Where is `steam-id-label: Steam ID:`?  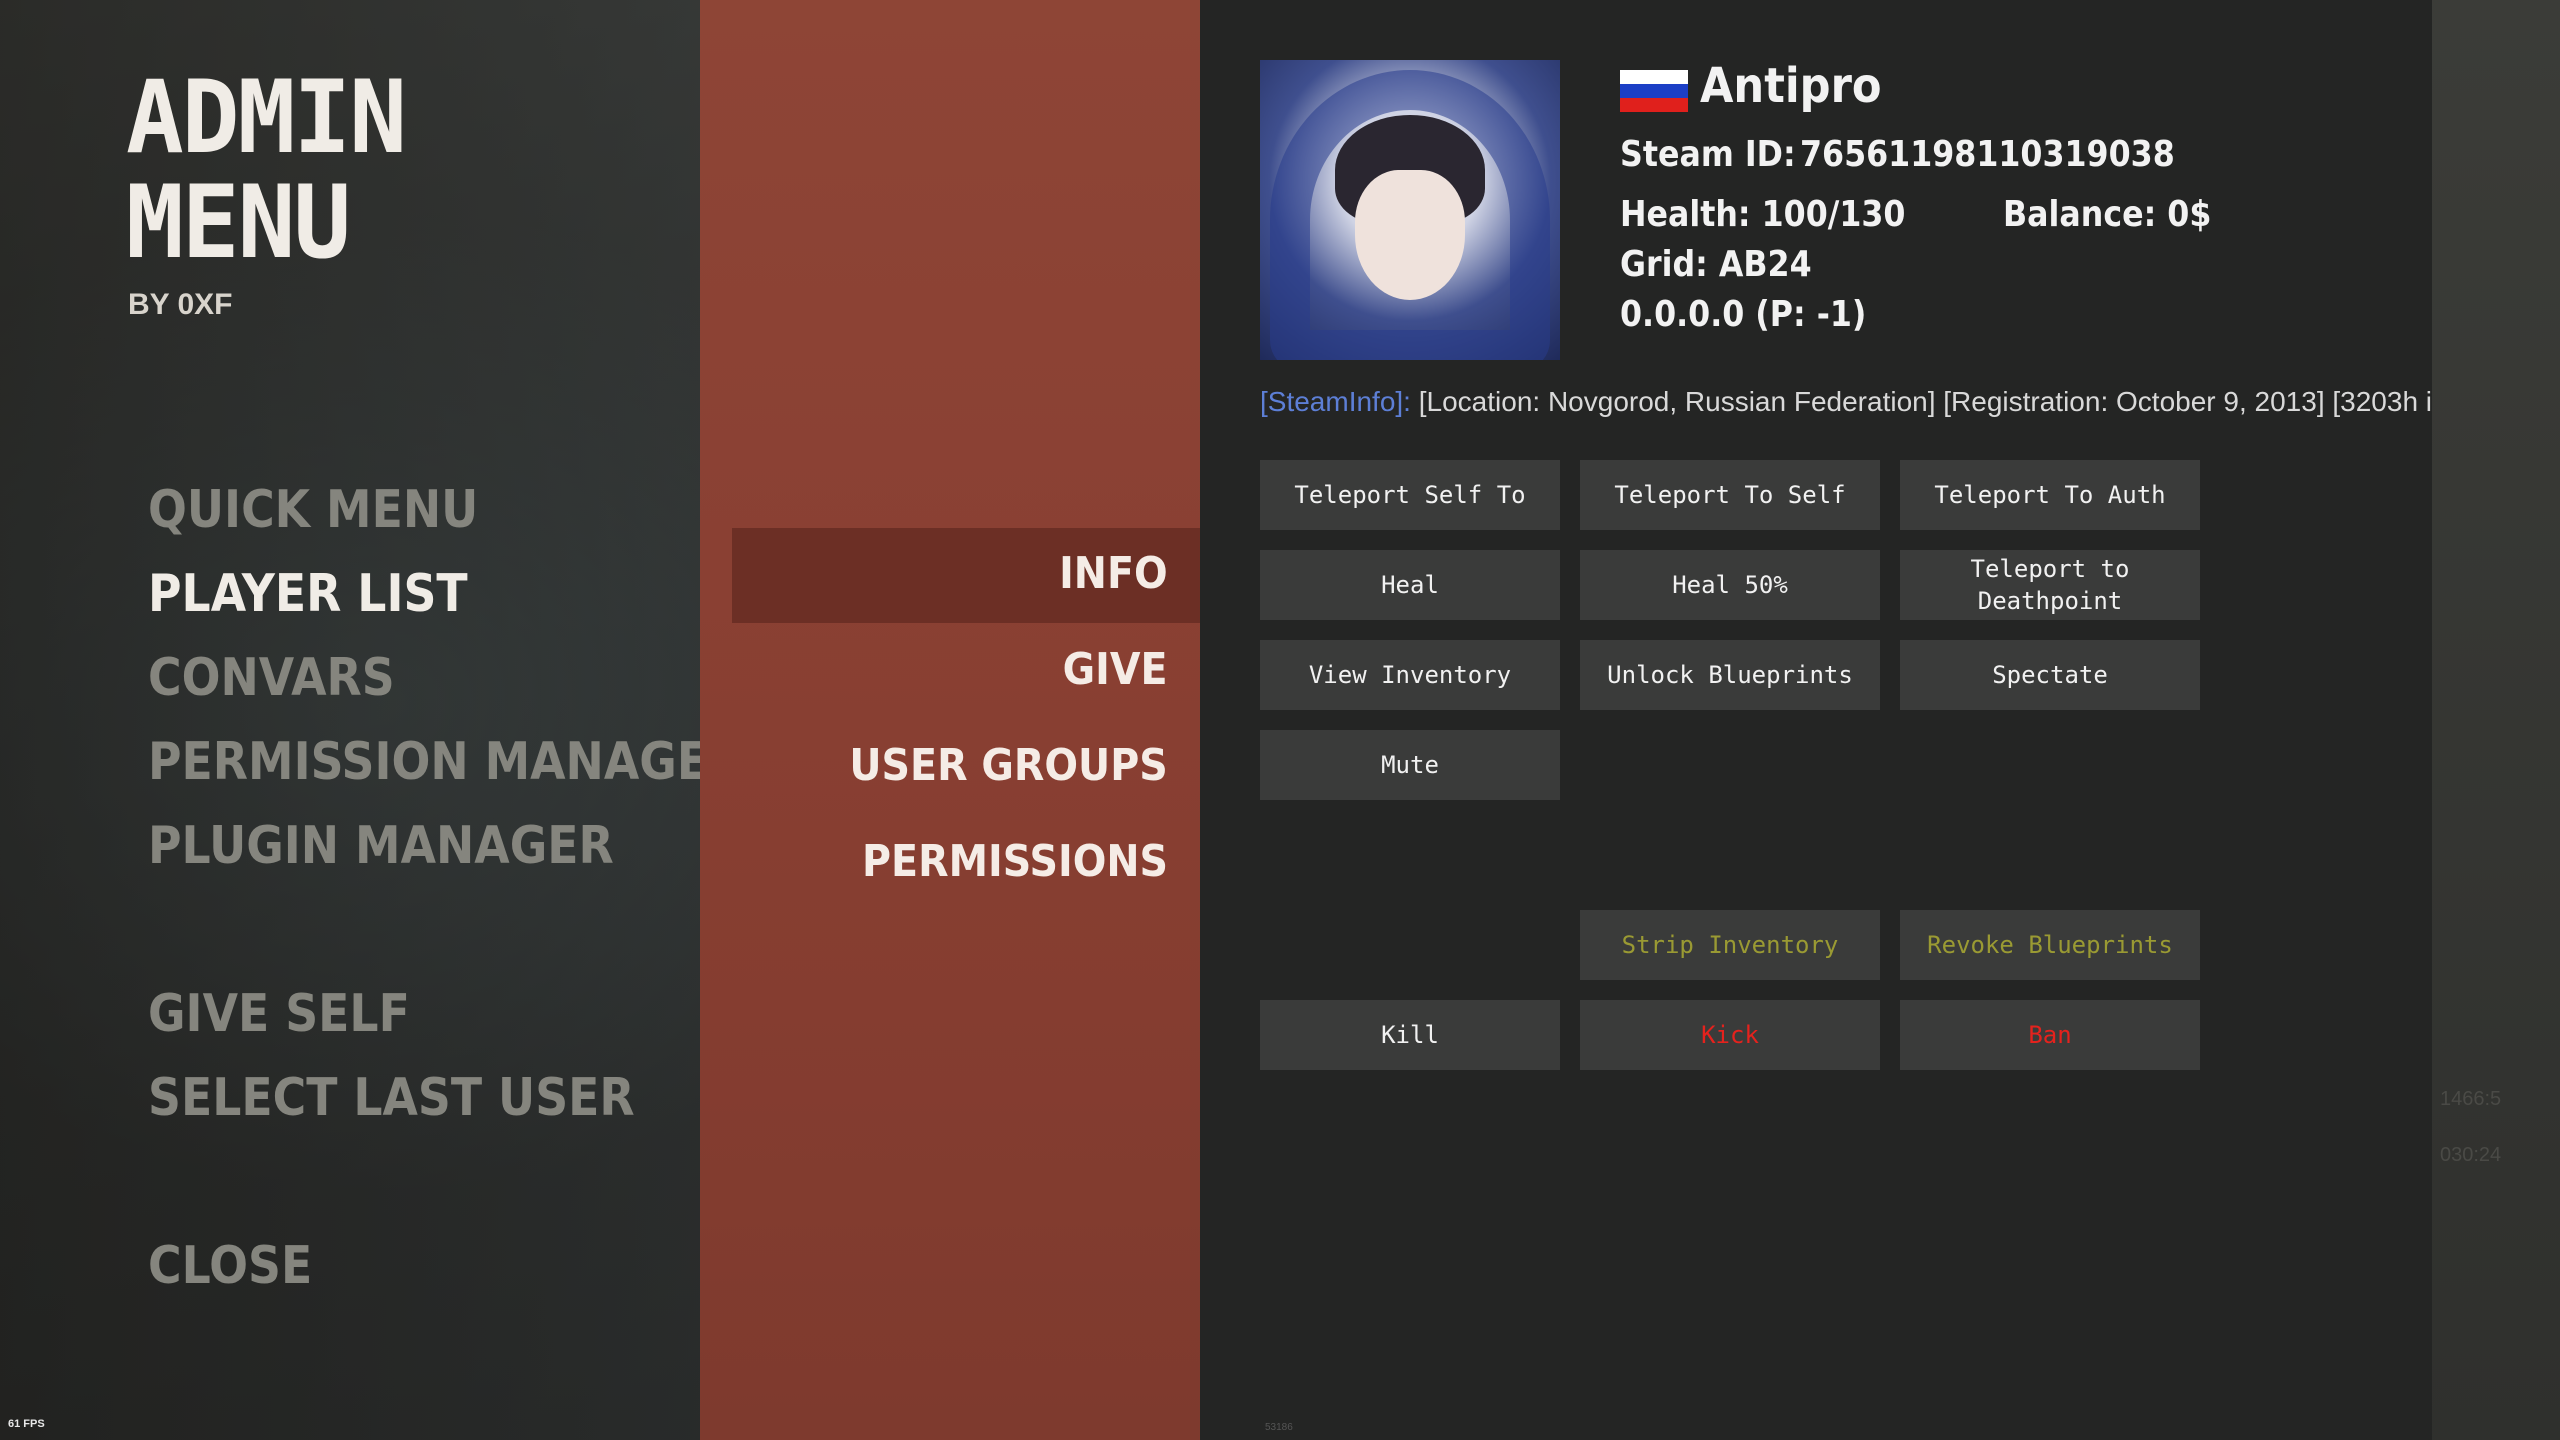 steam-id-label: Steam ID: is located at coordinates (1708, 154).